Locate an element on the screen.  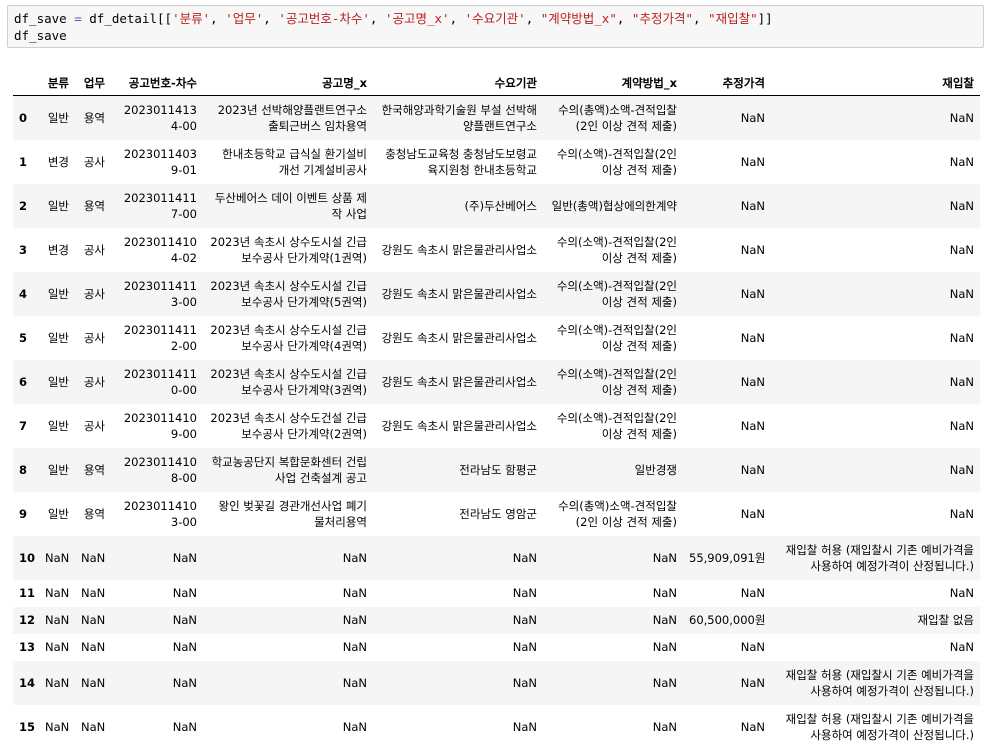
table-cell: 두산베어스 데이 이벤트 상품 제작 사업 is located at coordinates (290, 205).